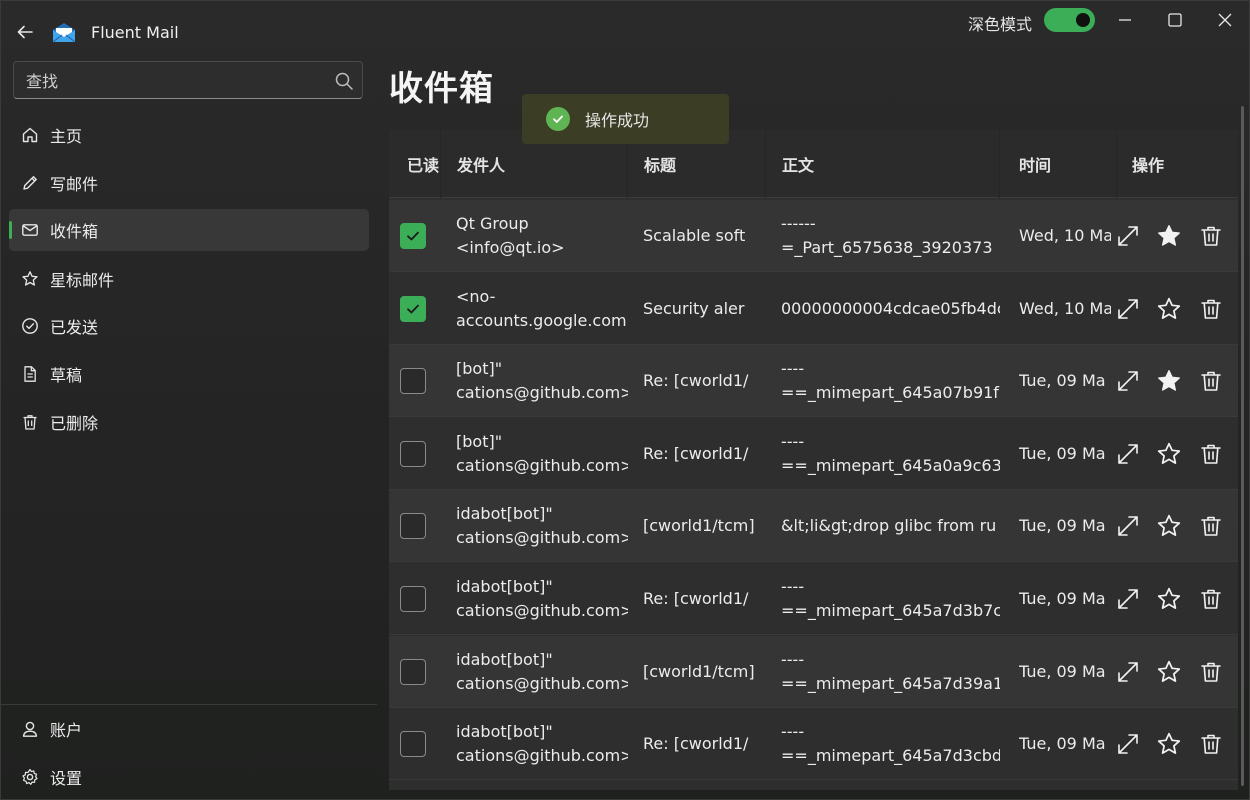 The image size is (1250, 800). Describe the element at coordinates (30, 777) in the screenshot. I see `gear-icon` at that location.